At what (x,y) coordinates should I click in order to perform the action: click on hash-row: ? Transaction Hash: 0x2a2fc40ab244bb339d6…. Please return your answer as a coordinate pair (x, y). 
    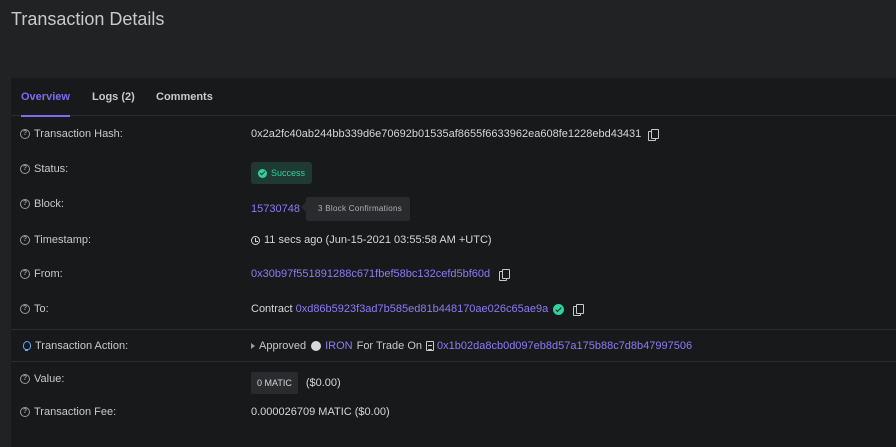
    Looking at the image, I should click on (453, 137).